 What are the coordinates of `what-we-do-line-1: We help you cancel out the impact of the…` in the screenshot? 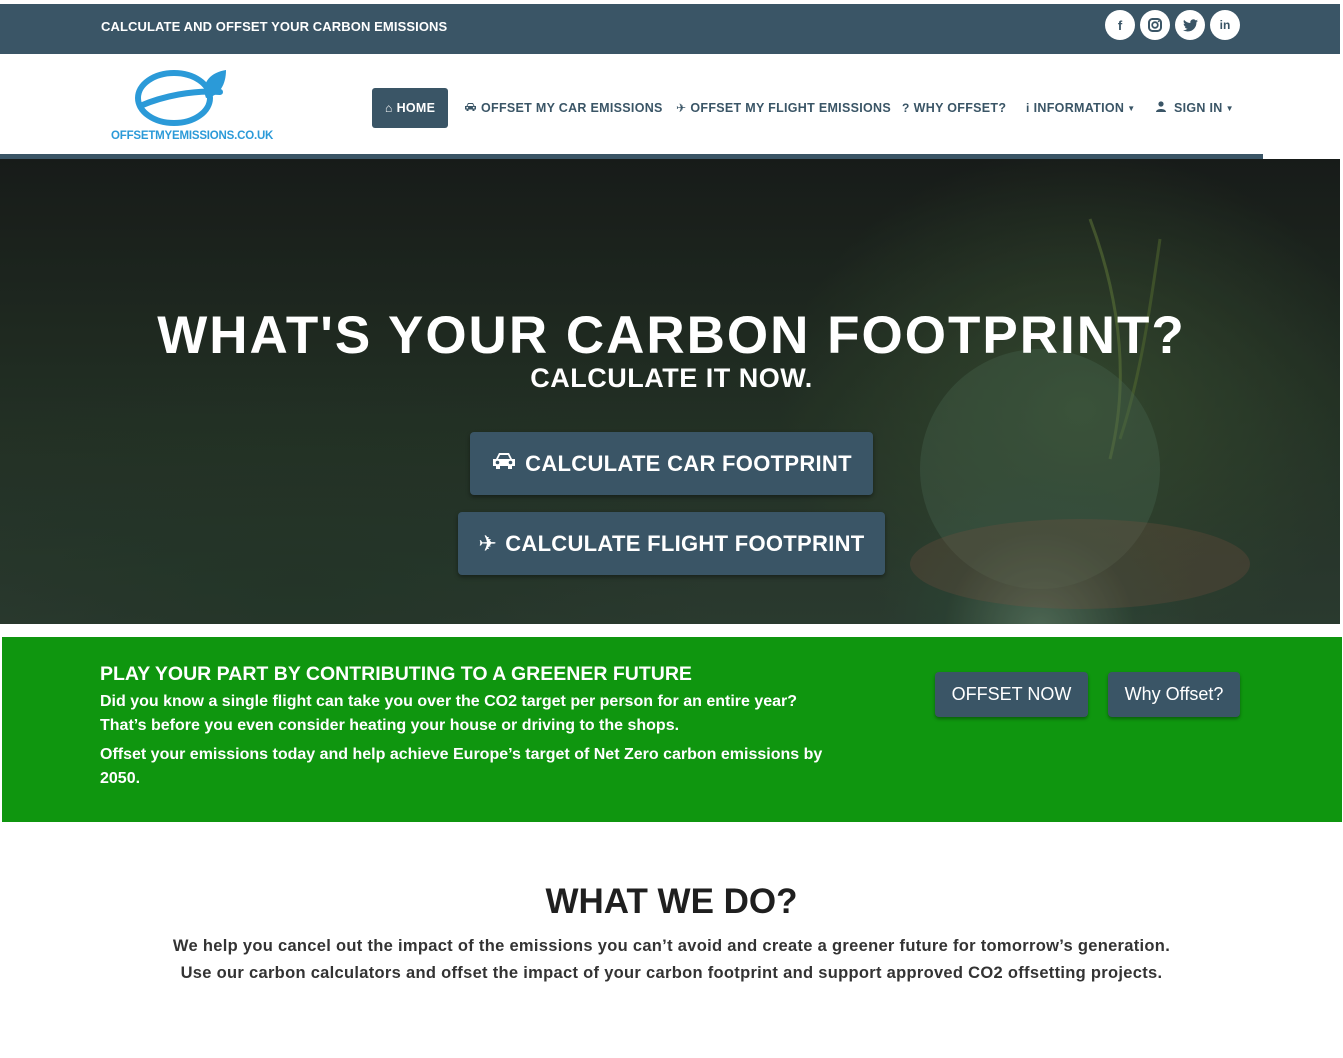 It's located at (671, 946).